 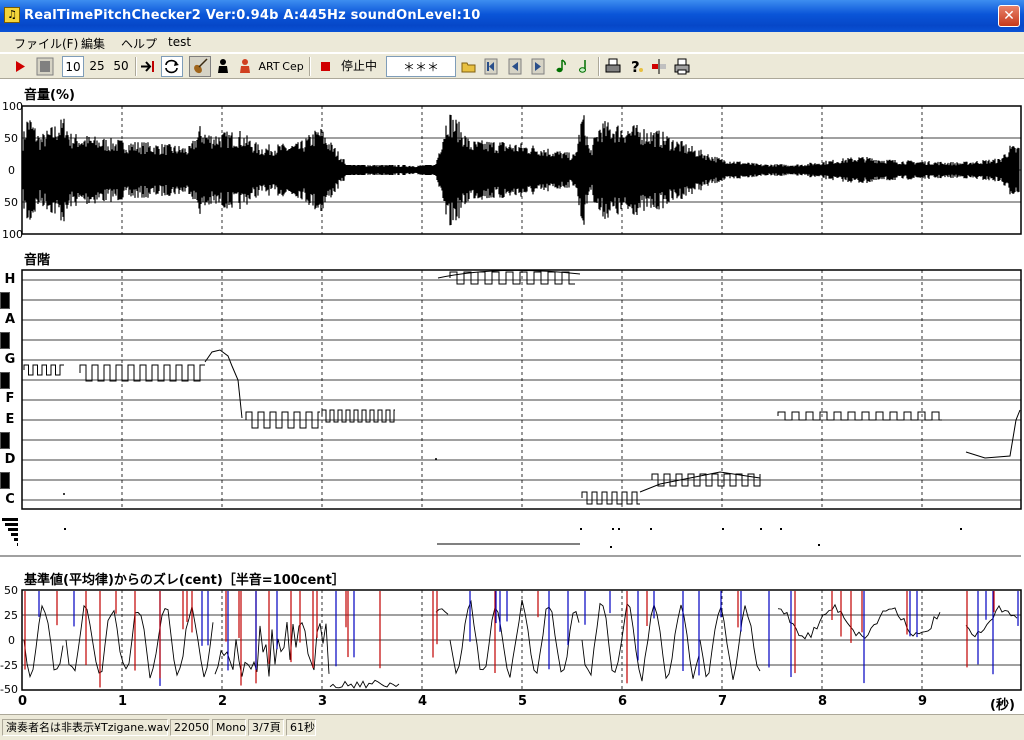 What do you see at coordinates (1002, 705) in the screenshot?
I see `x-axis-unit: (秒)` at bounding box center [1002, 705].